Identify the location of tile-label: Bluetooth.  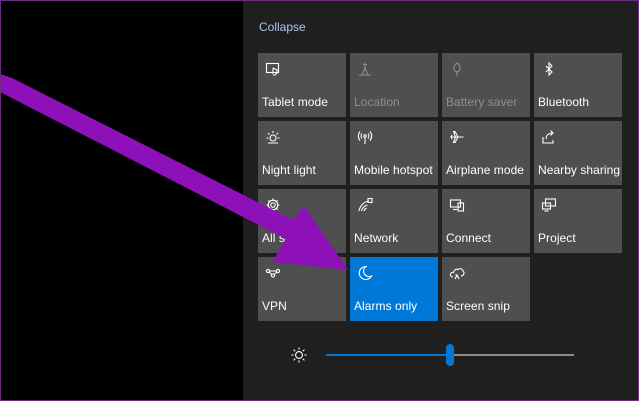
(564, 102).